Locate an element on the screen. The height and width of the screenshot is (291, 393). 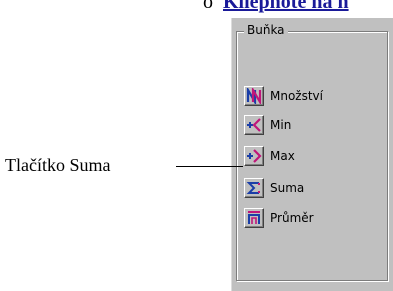
callout-label: Tlačítko Suma is located at coordinates (58, 165).